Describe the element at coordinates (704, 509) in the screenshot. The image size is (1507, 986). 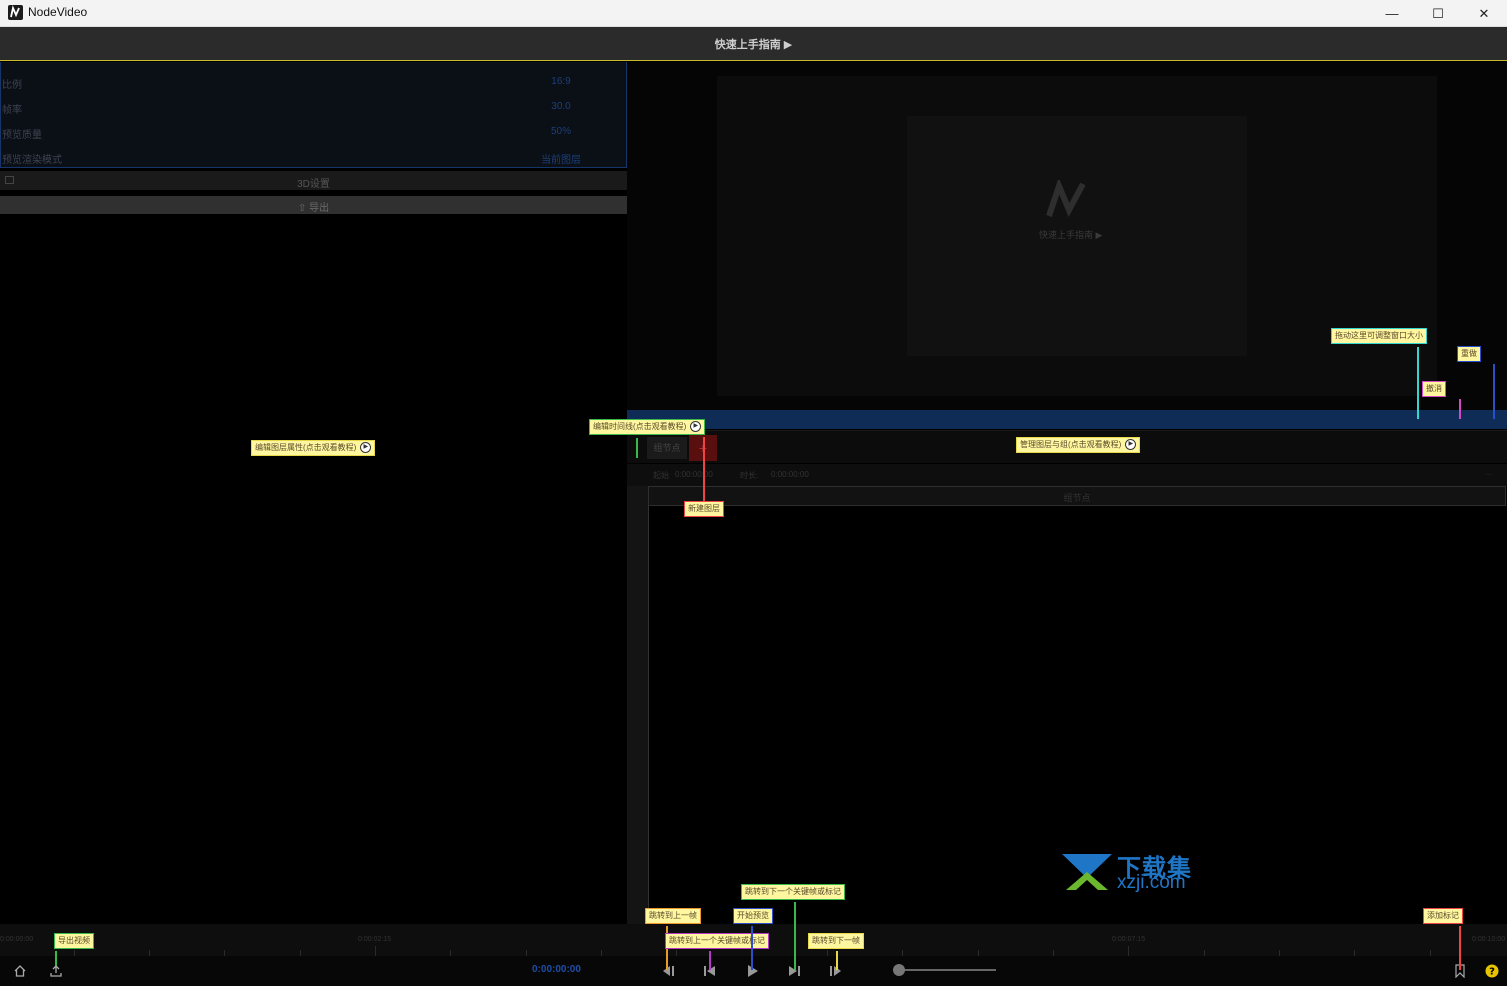
I see `callout-new-layer: 新建图层` at that location.